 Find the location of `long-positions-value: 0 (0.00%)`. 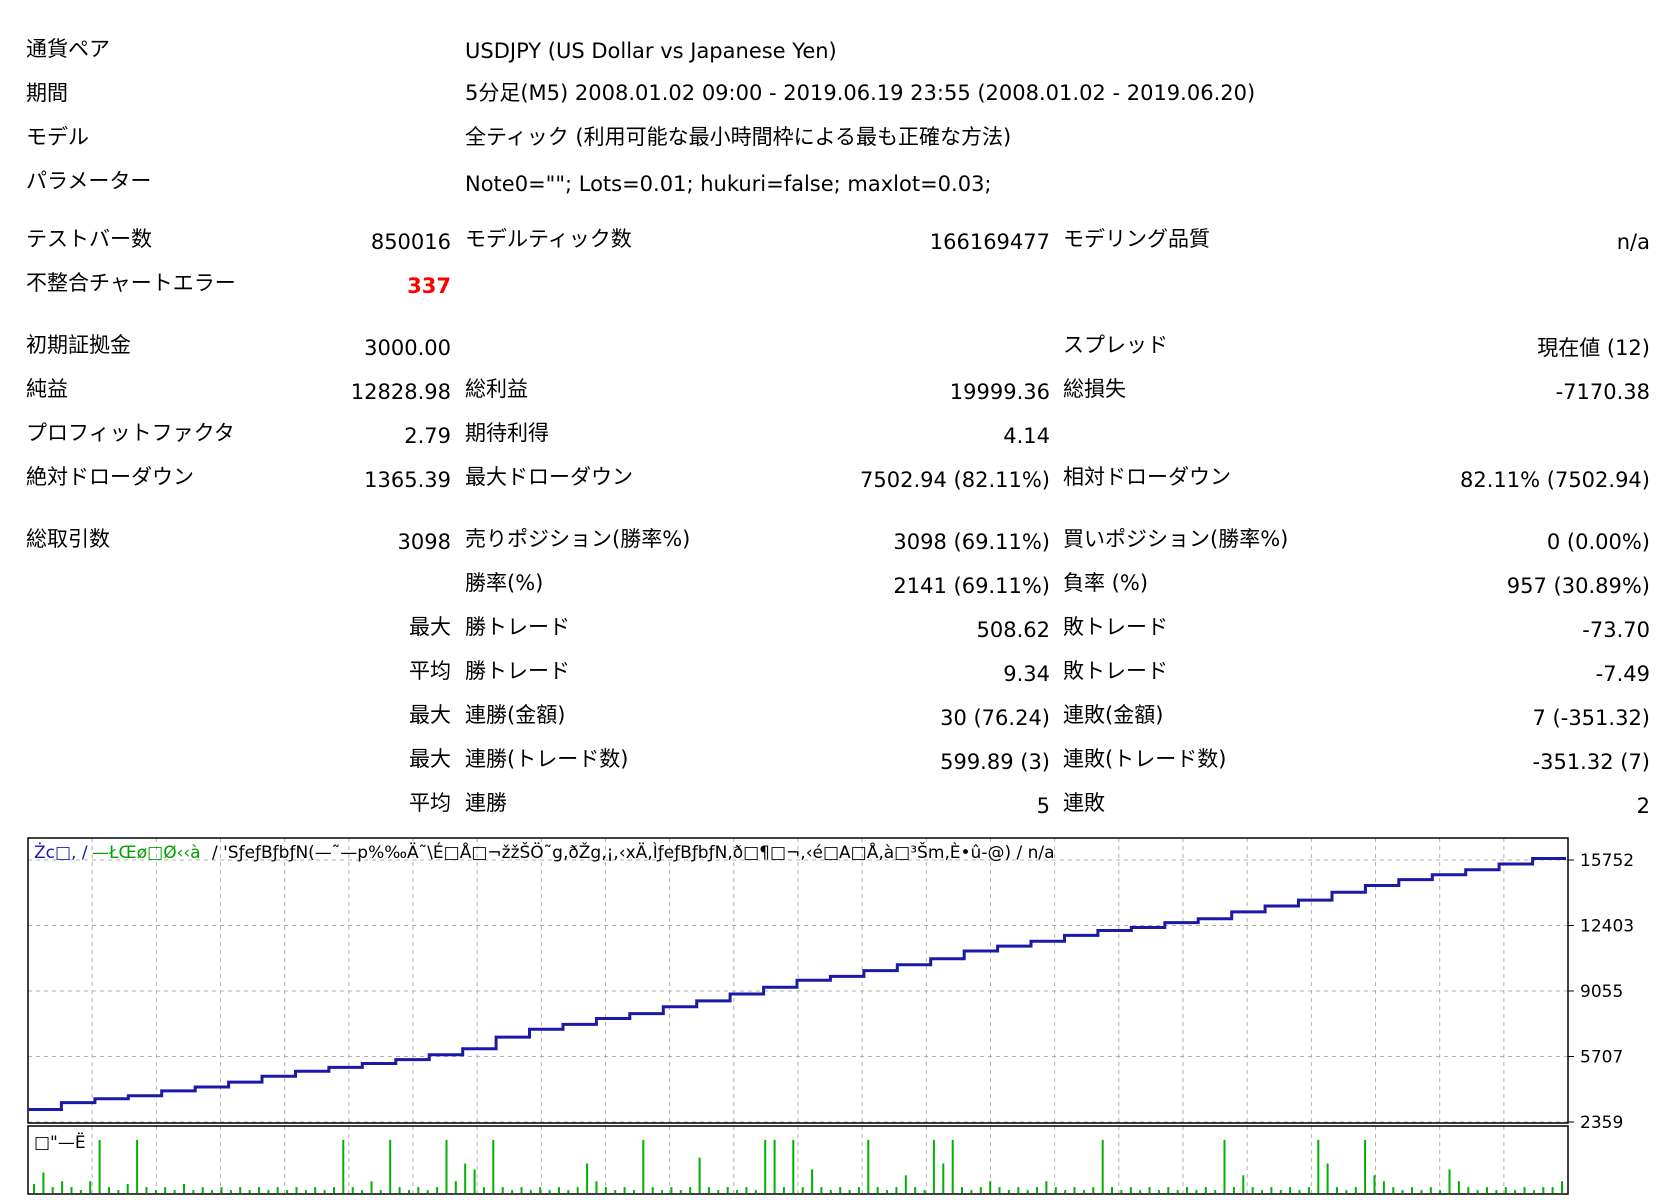

long-positions-value: 0 (0.00%) is located at coordinates (1598, 542).